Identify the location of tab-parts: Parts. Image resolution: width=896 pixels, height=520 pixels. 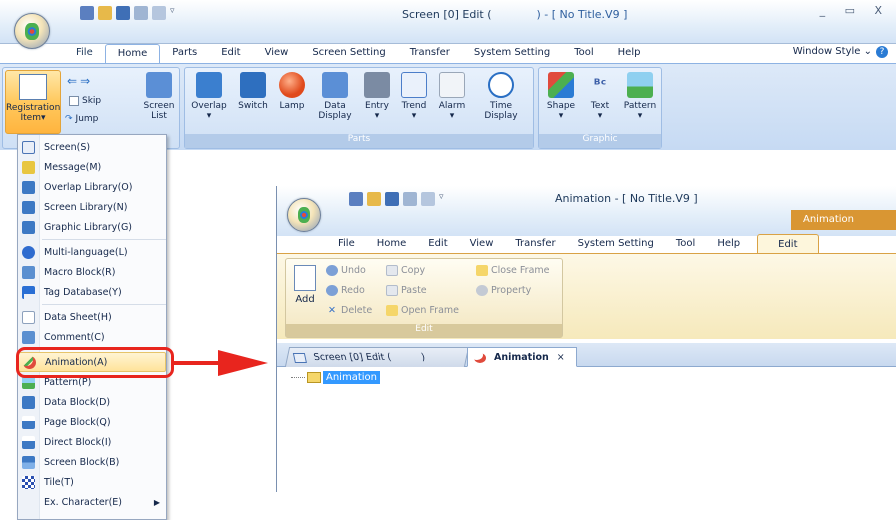
(184, 54).